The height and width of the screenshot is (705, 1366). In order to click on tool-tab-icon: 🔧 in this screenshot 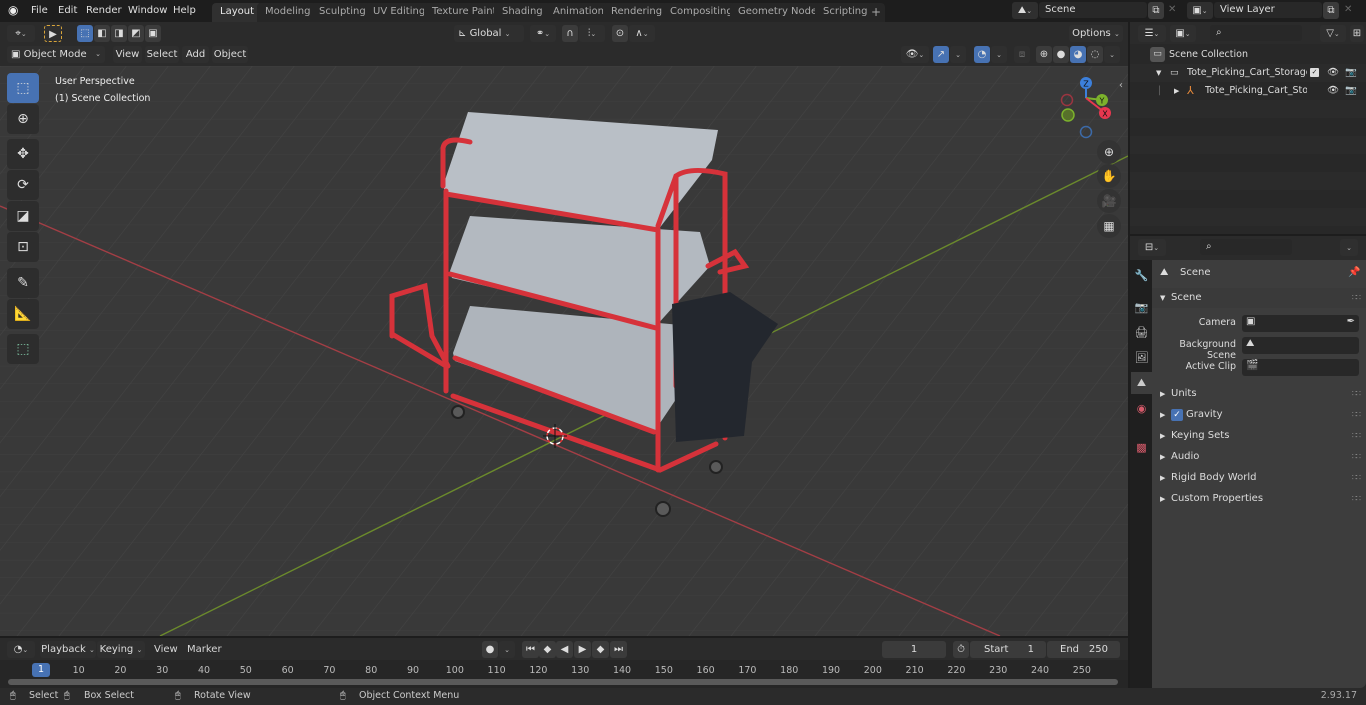, I will do `click(1141, 275)`.